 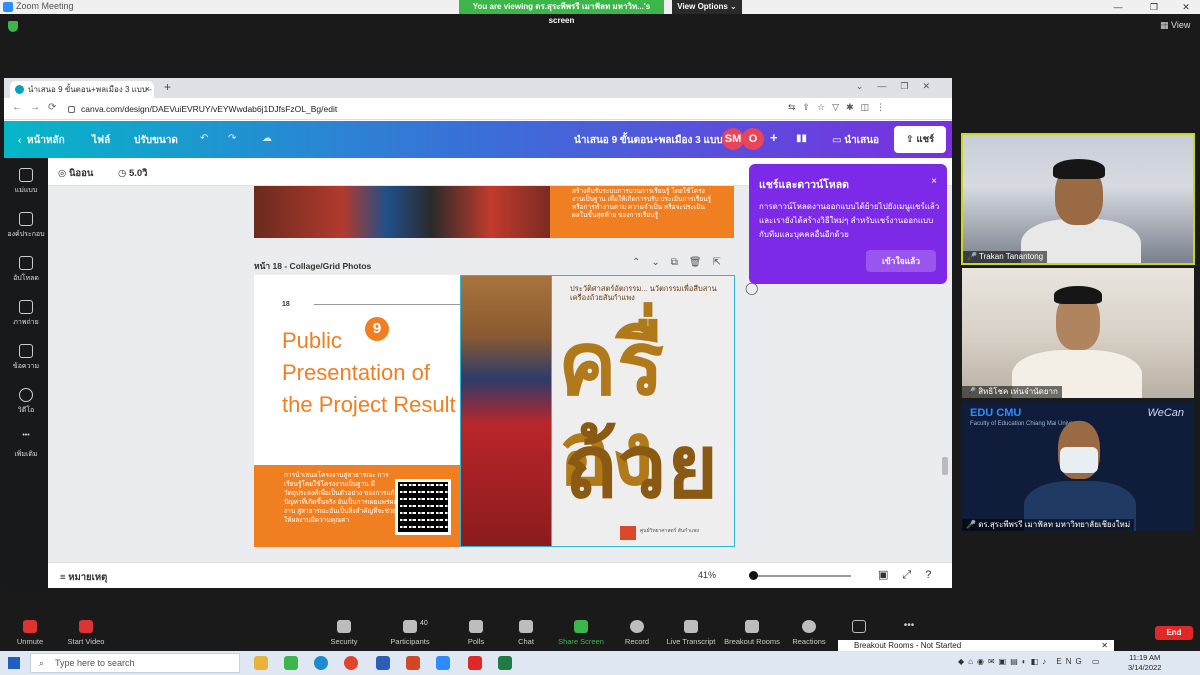 I want to click on participant-video-2: 🎤 สิทธิโชค เท่นจำนัดยาก, so click(x=1078, y=333).